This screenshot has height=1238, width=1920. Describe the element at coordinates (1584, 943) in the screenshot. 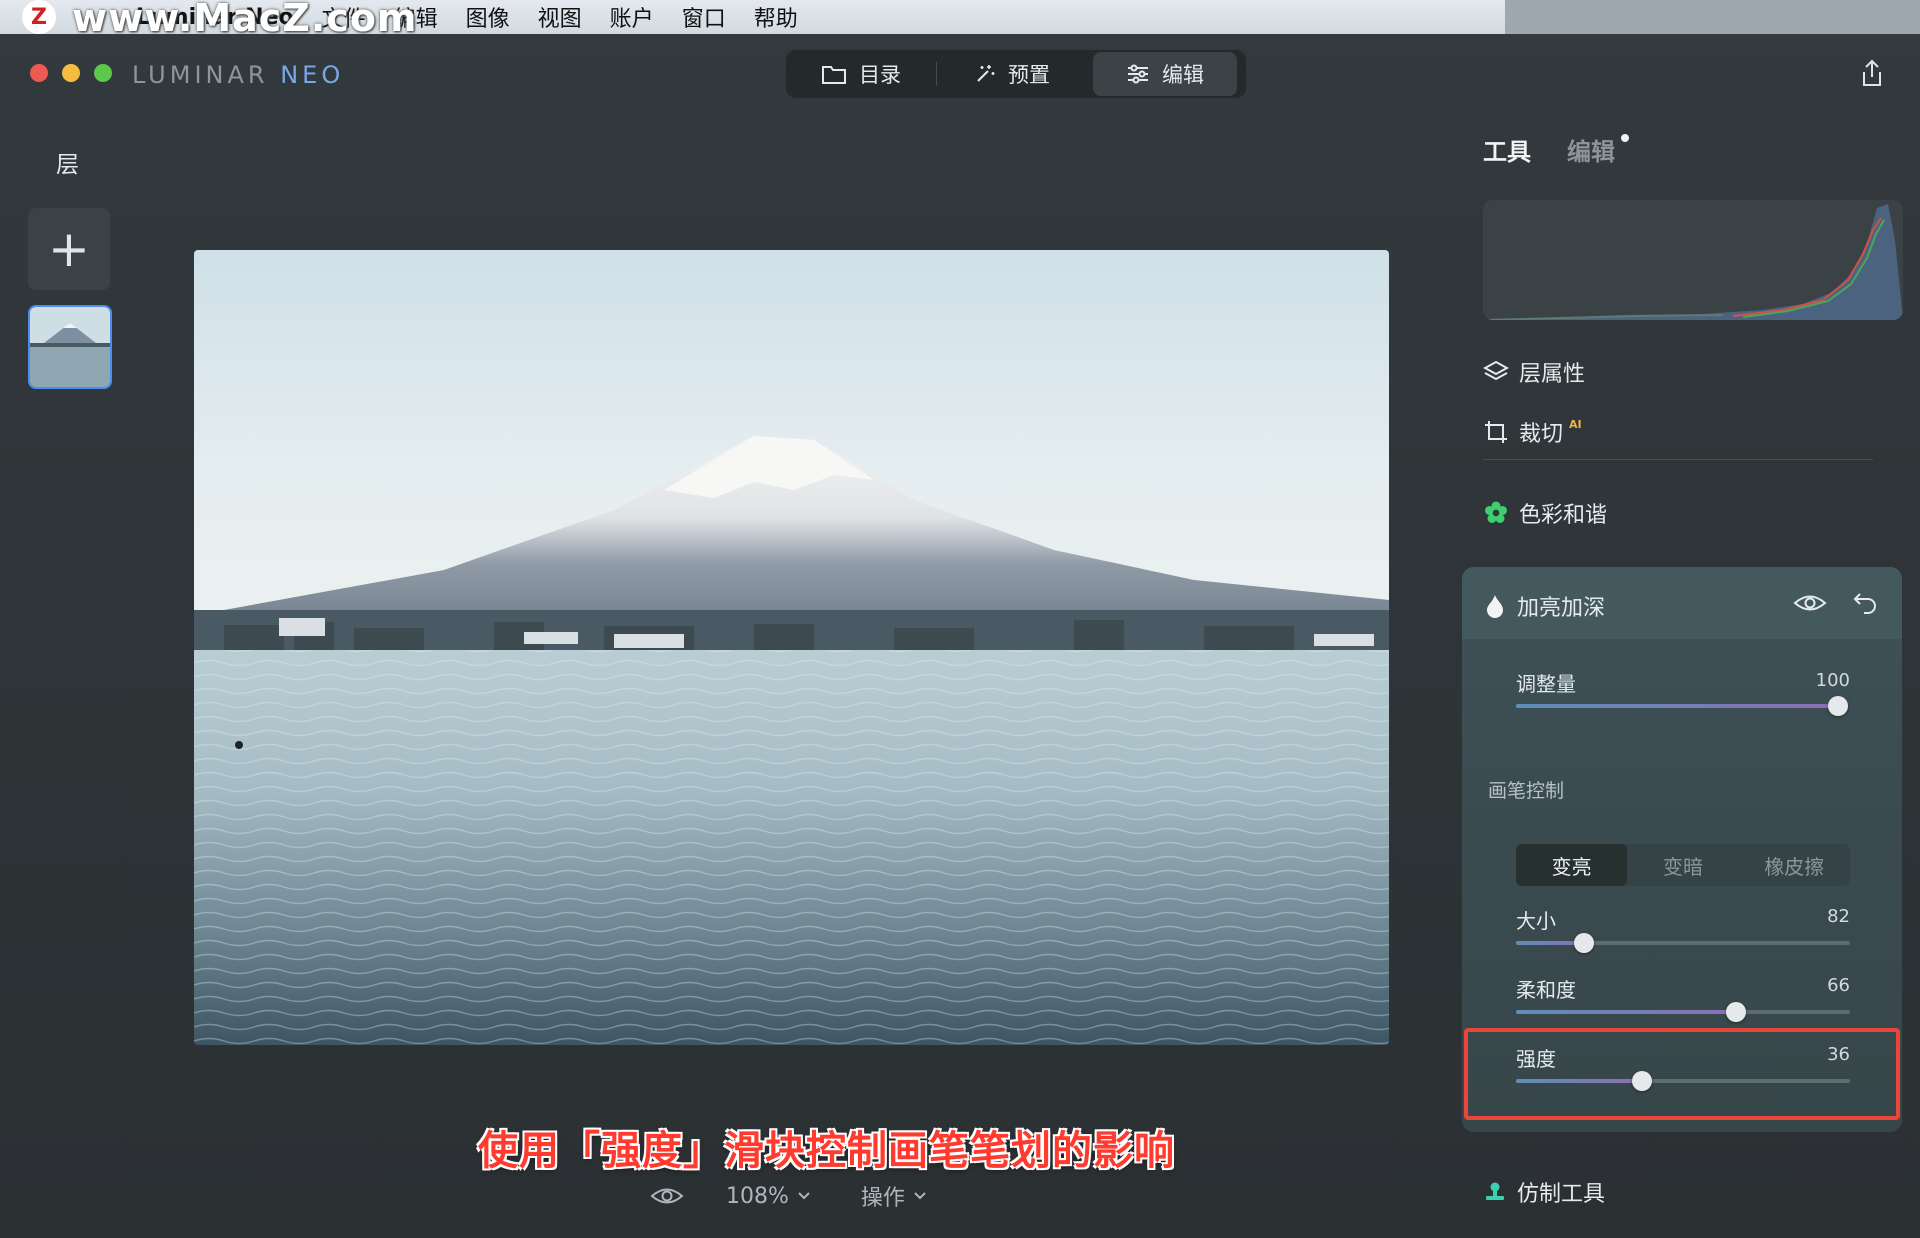

I see `size-slider-thumb` at that location.